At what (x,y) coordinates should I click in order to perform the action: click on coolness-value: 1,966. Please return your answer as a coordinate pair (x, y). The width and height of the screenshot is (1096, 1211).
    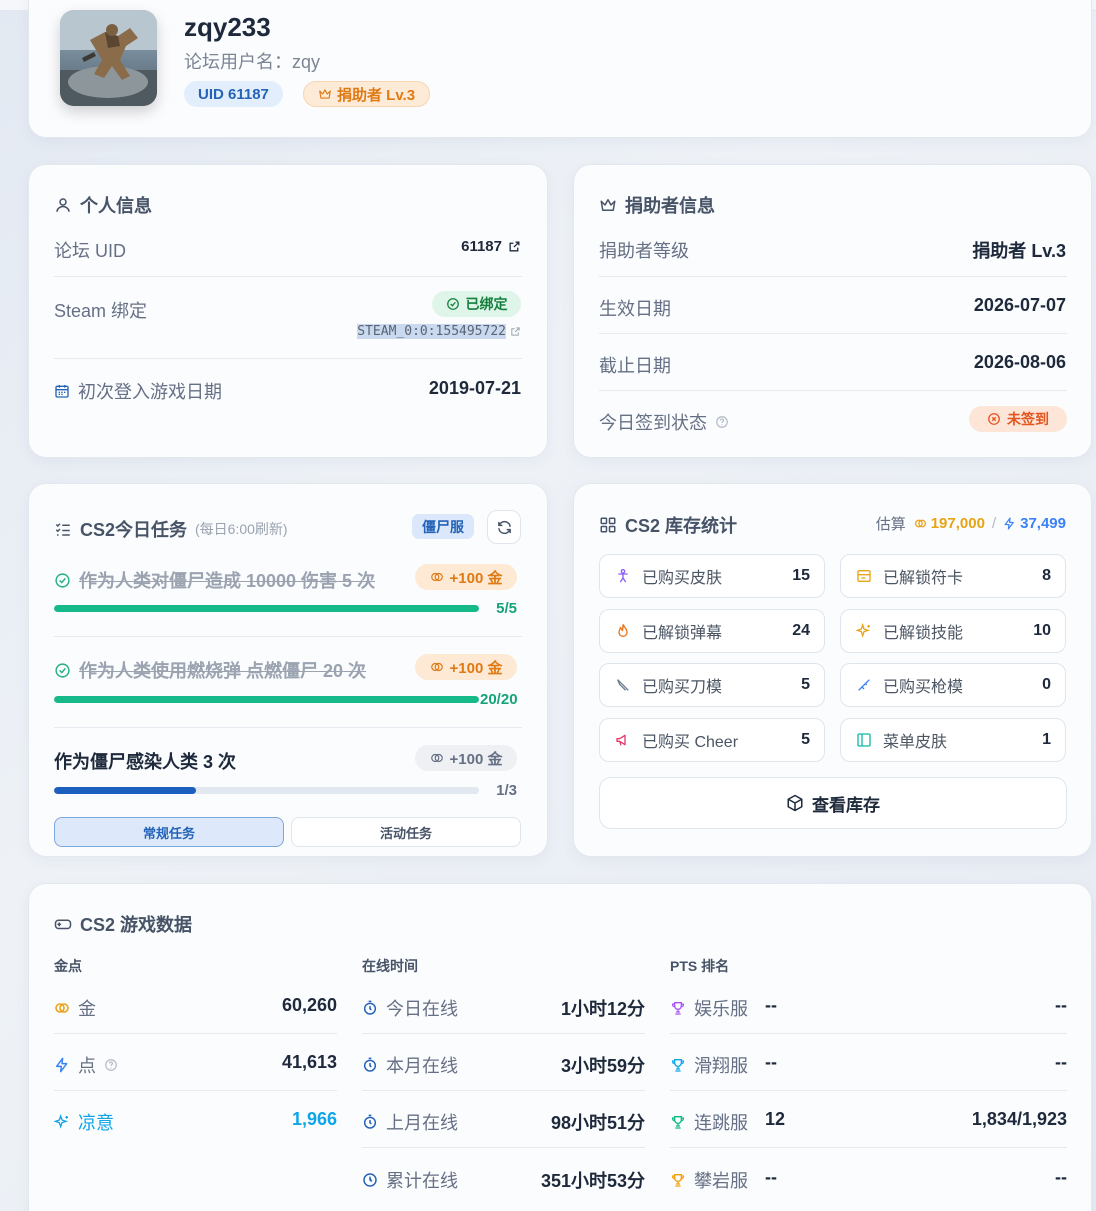
    Looking at the image, I should click on (314, 1119).